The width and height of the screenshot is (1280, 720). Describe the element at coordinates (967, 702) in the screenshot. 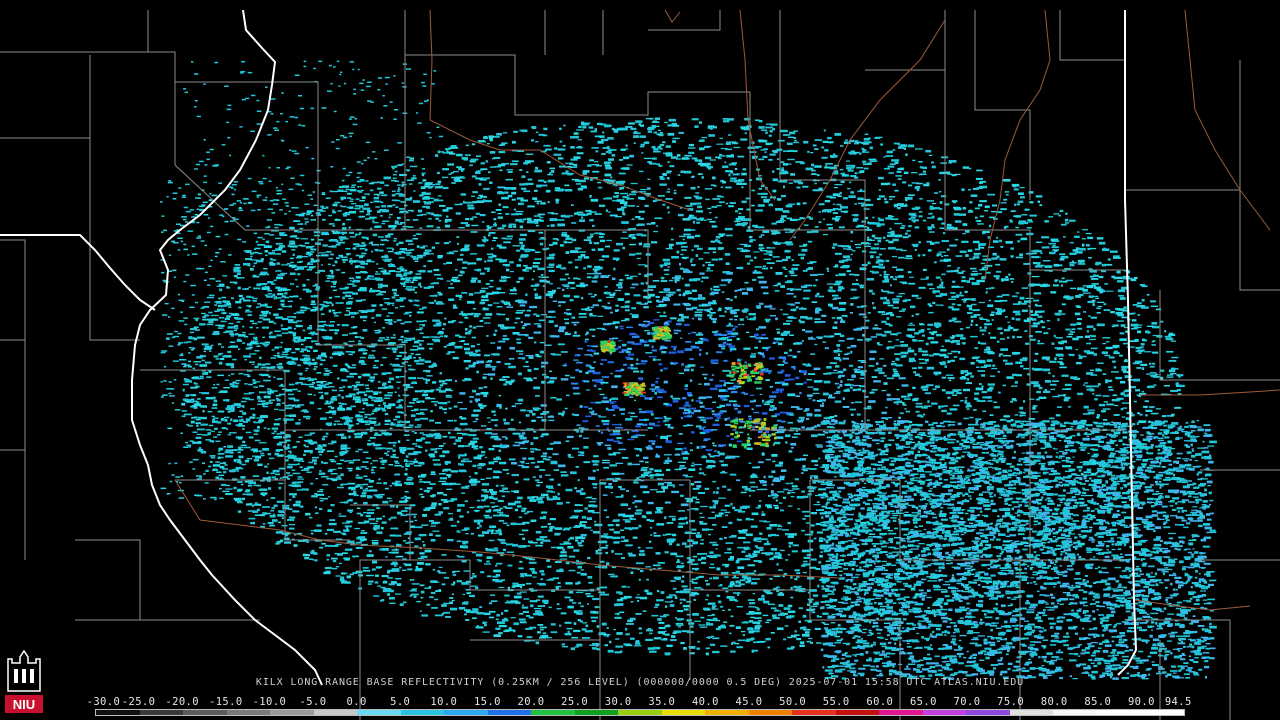

I see `scale-label: 70.0` at that location.